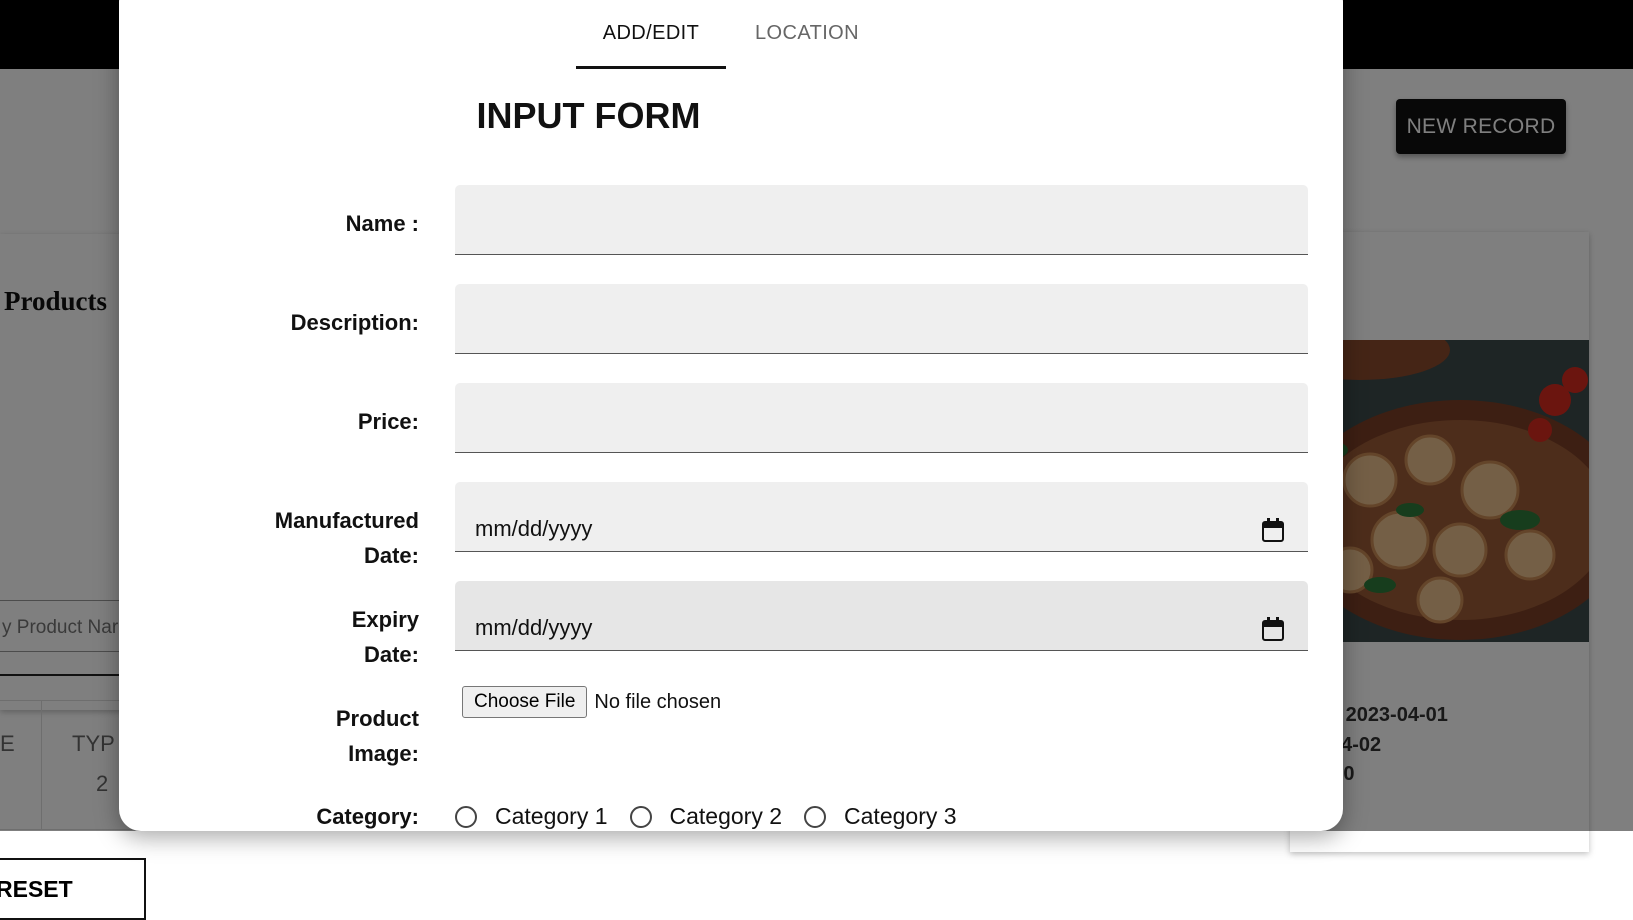  What do you see at coordinates (367, 816) in the screenshot?
I see `category-label: Category:` at bounding box center [367, 816].